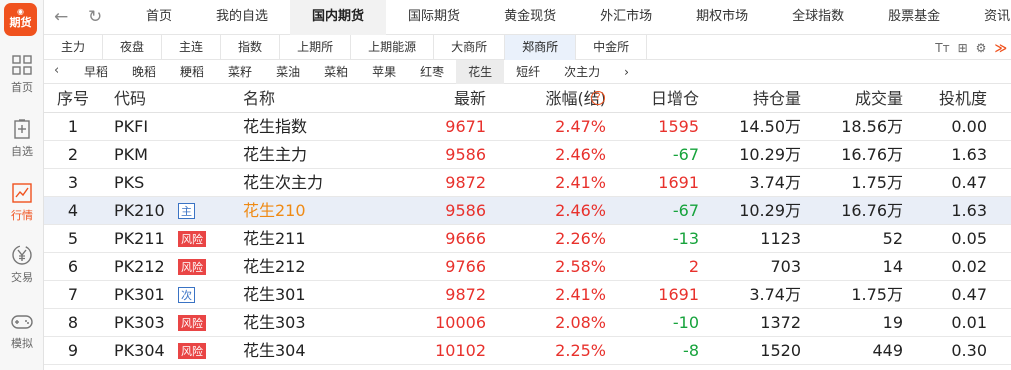  What do you see at coordinates (879, 98) in the screenshot?
I see `header-volume: 成交量` at bounding box center [879, 98].